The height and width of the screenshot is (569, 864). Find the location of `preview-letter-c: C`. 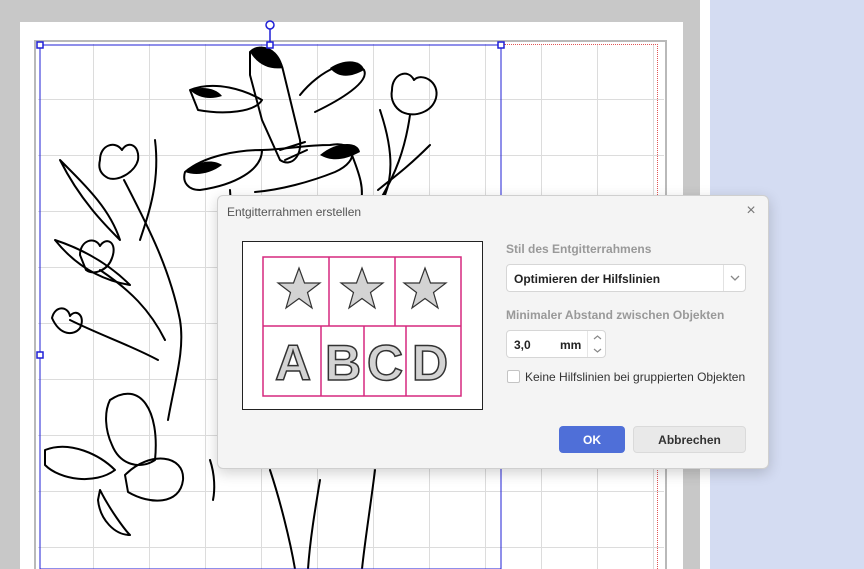

preview-letter-c: C is located at coordinates (385, 363).